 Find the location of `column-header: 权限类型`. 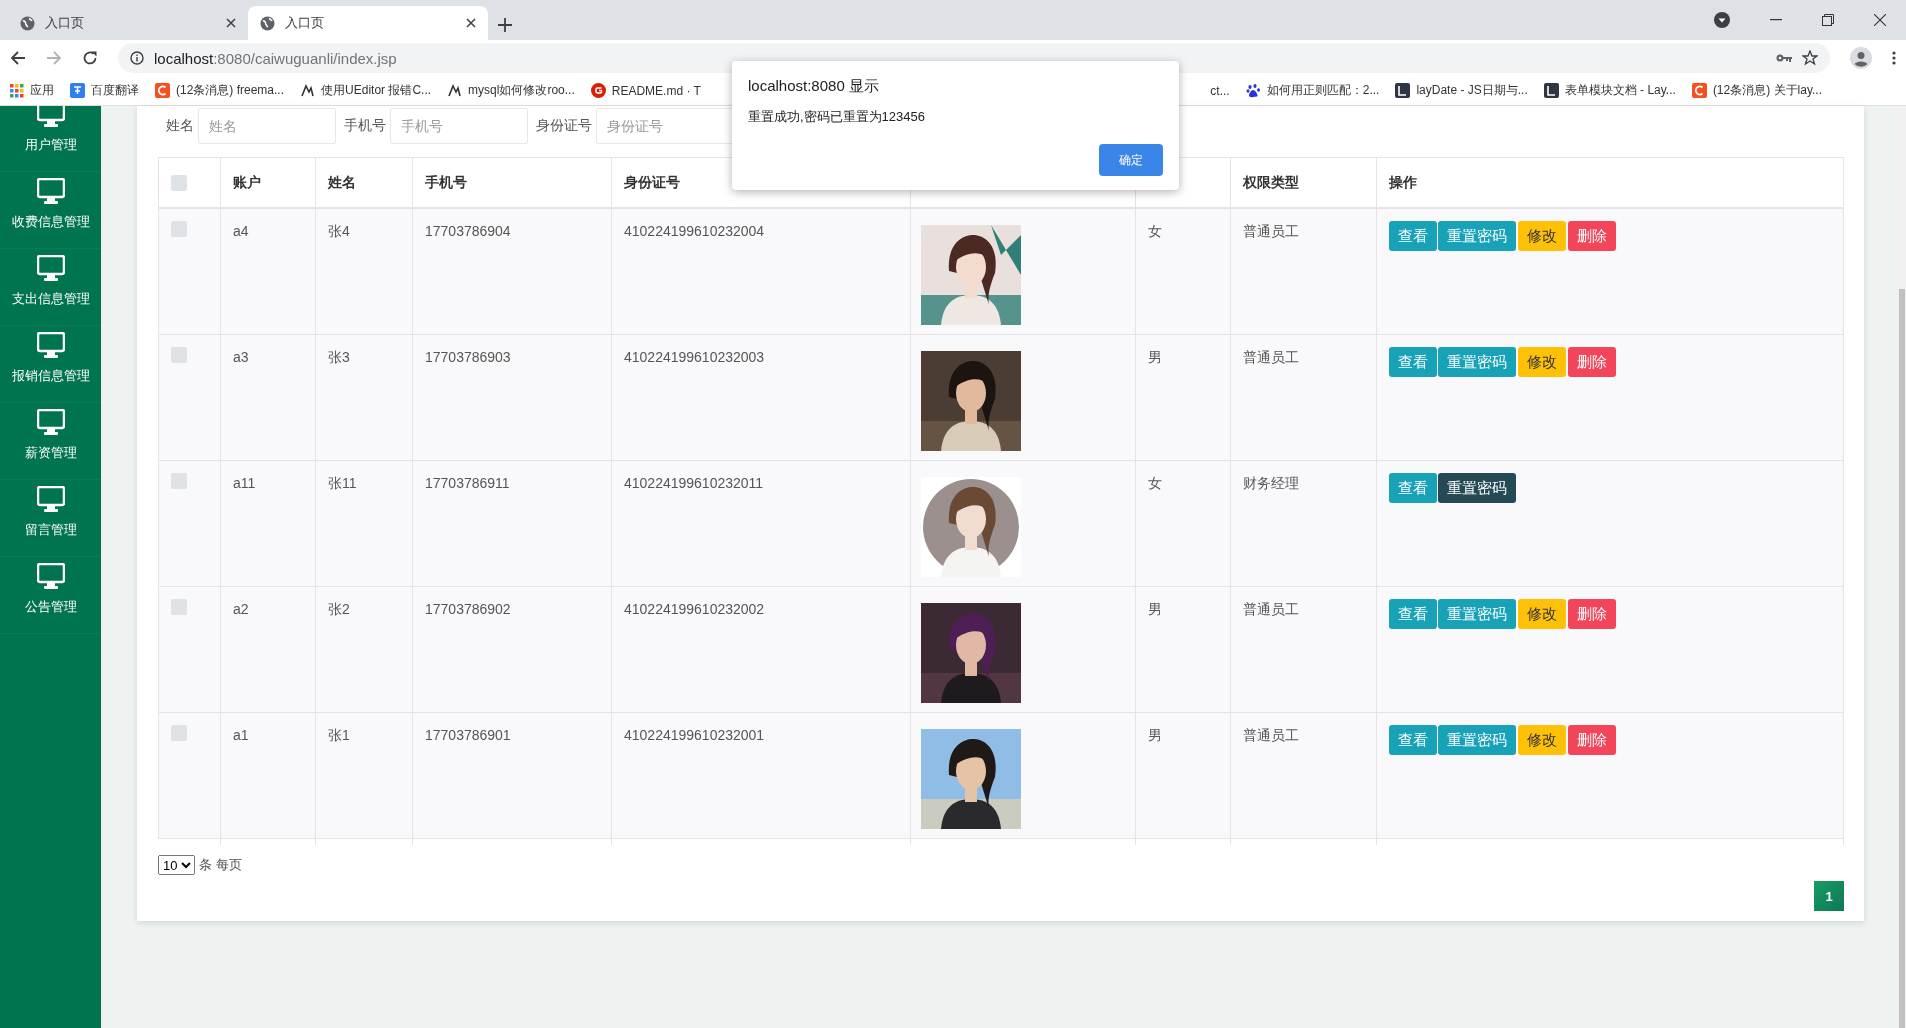

column-header: 权限类型 is located at coordinates (1271, 182).